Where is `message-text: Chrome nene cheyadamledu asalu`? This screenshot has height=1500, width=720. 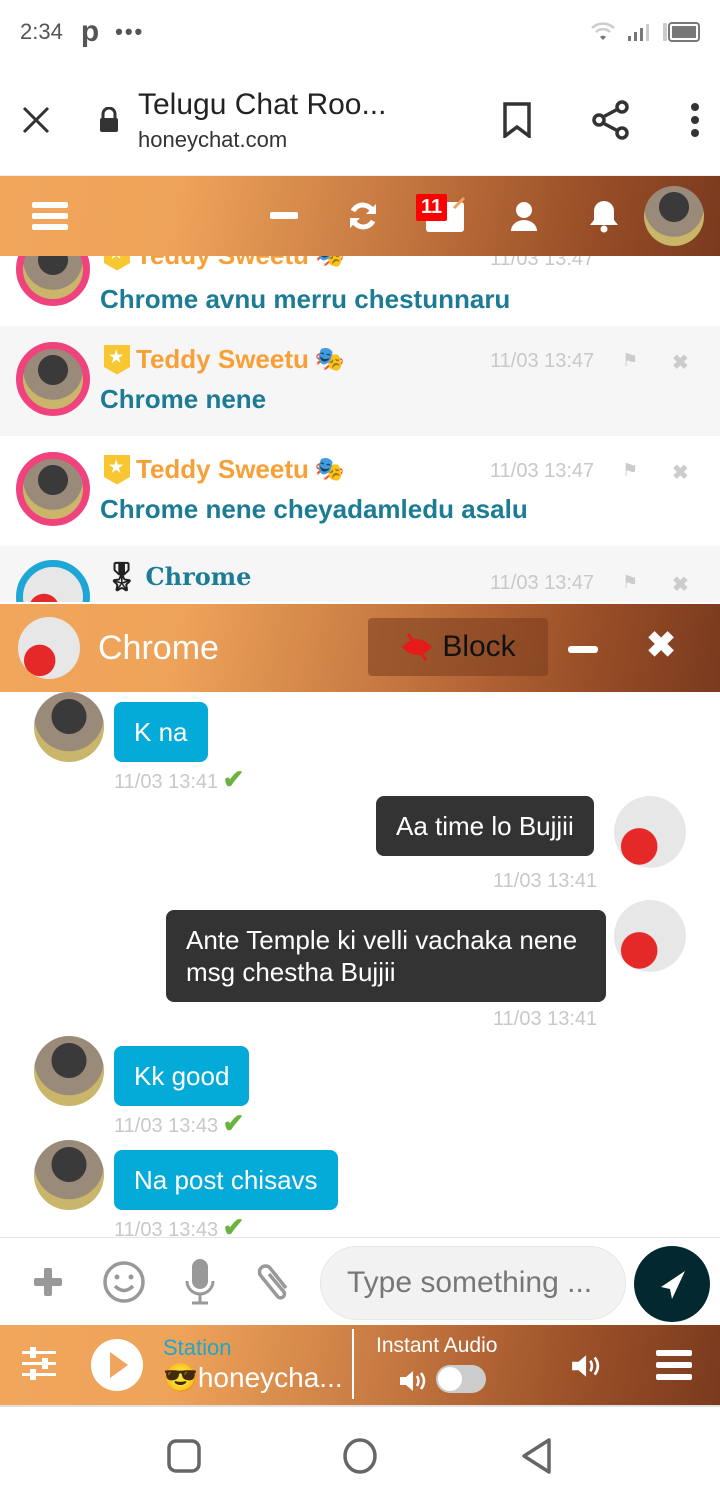 message-text: Chrome nene cheyadamledu asalu is located at coordinates (314, 509).